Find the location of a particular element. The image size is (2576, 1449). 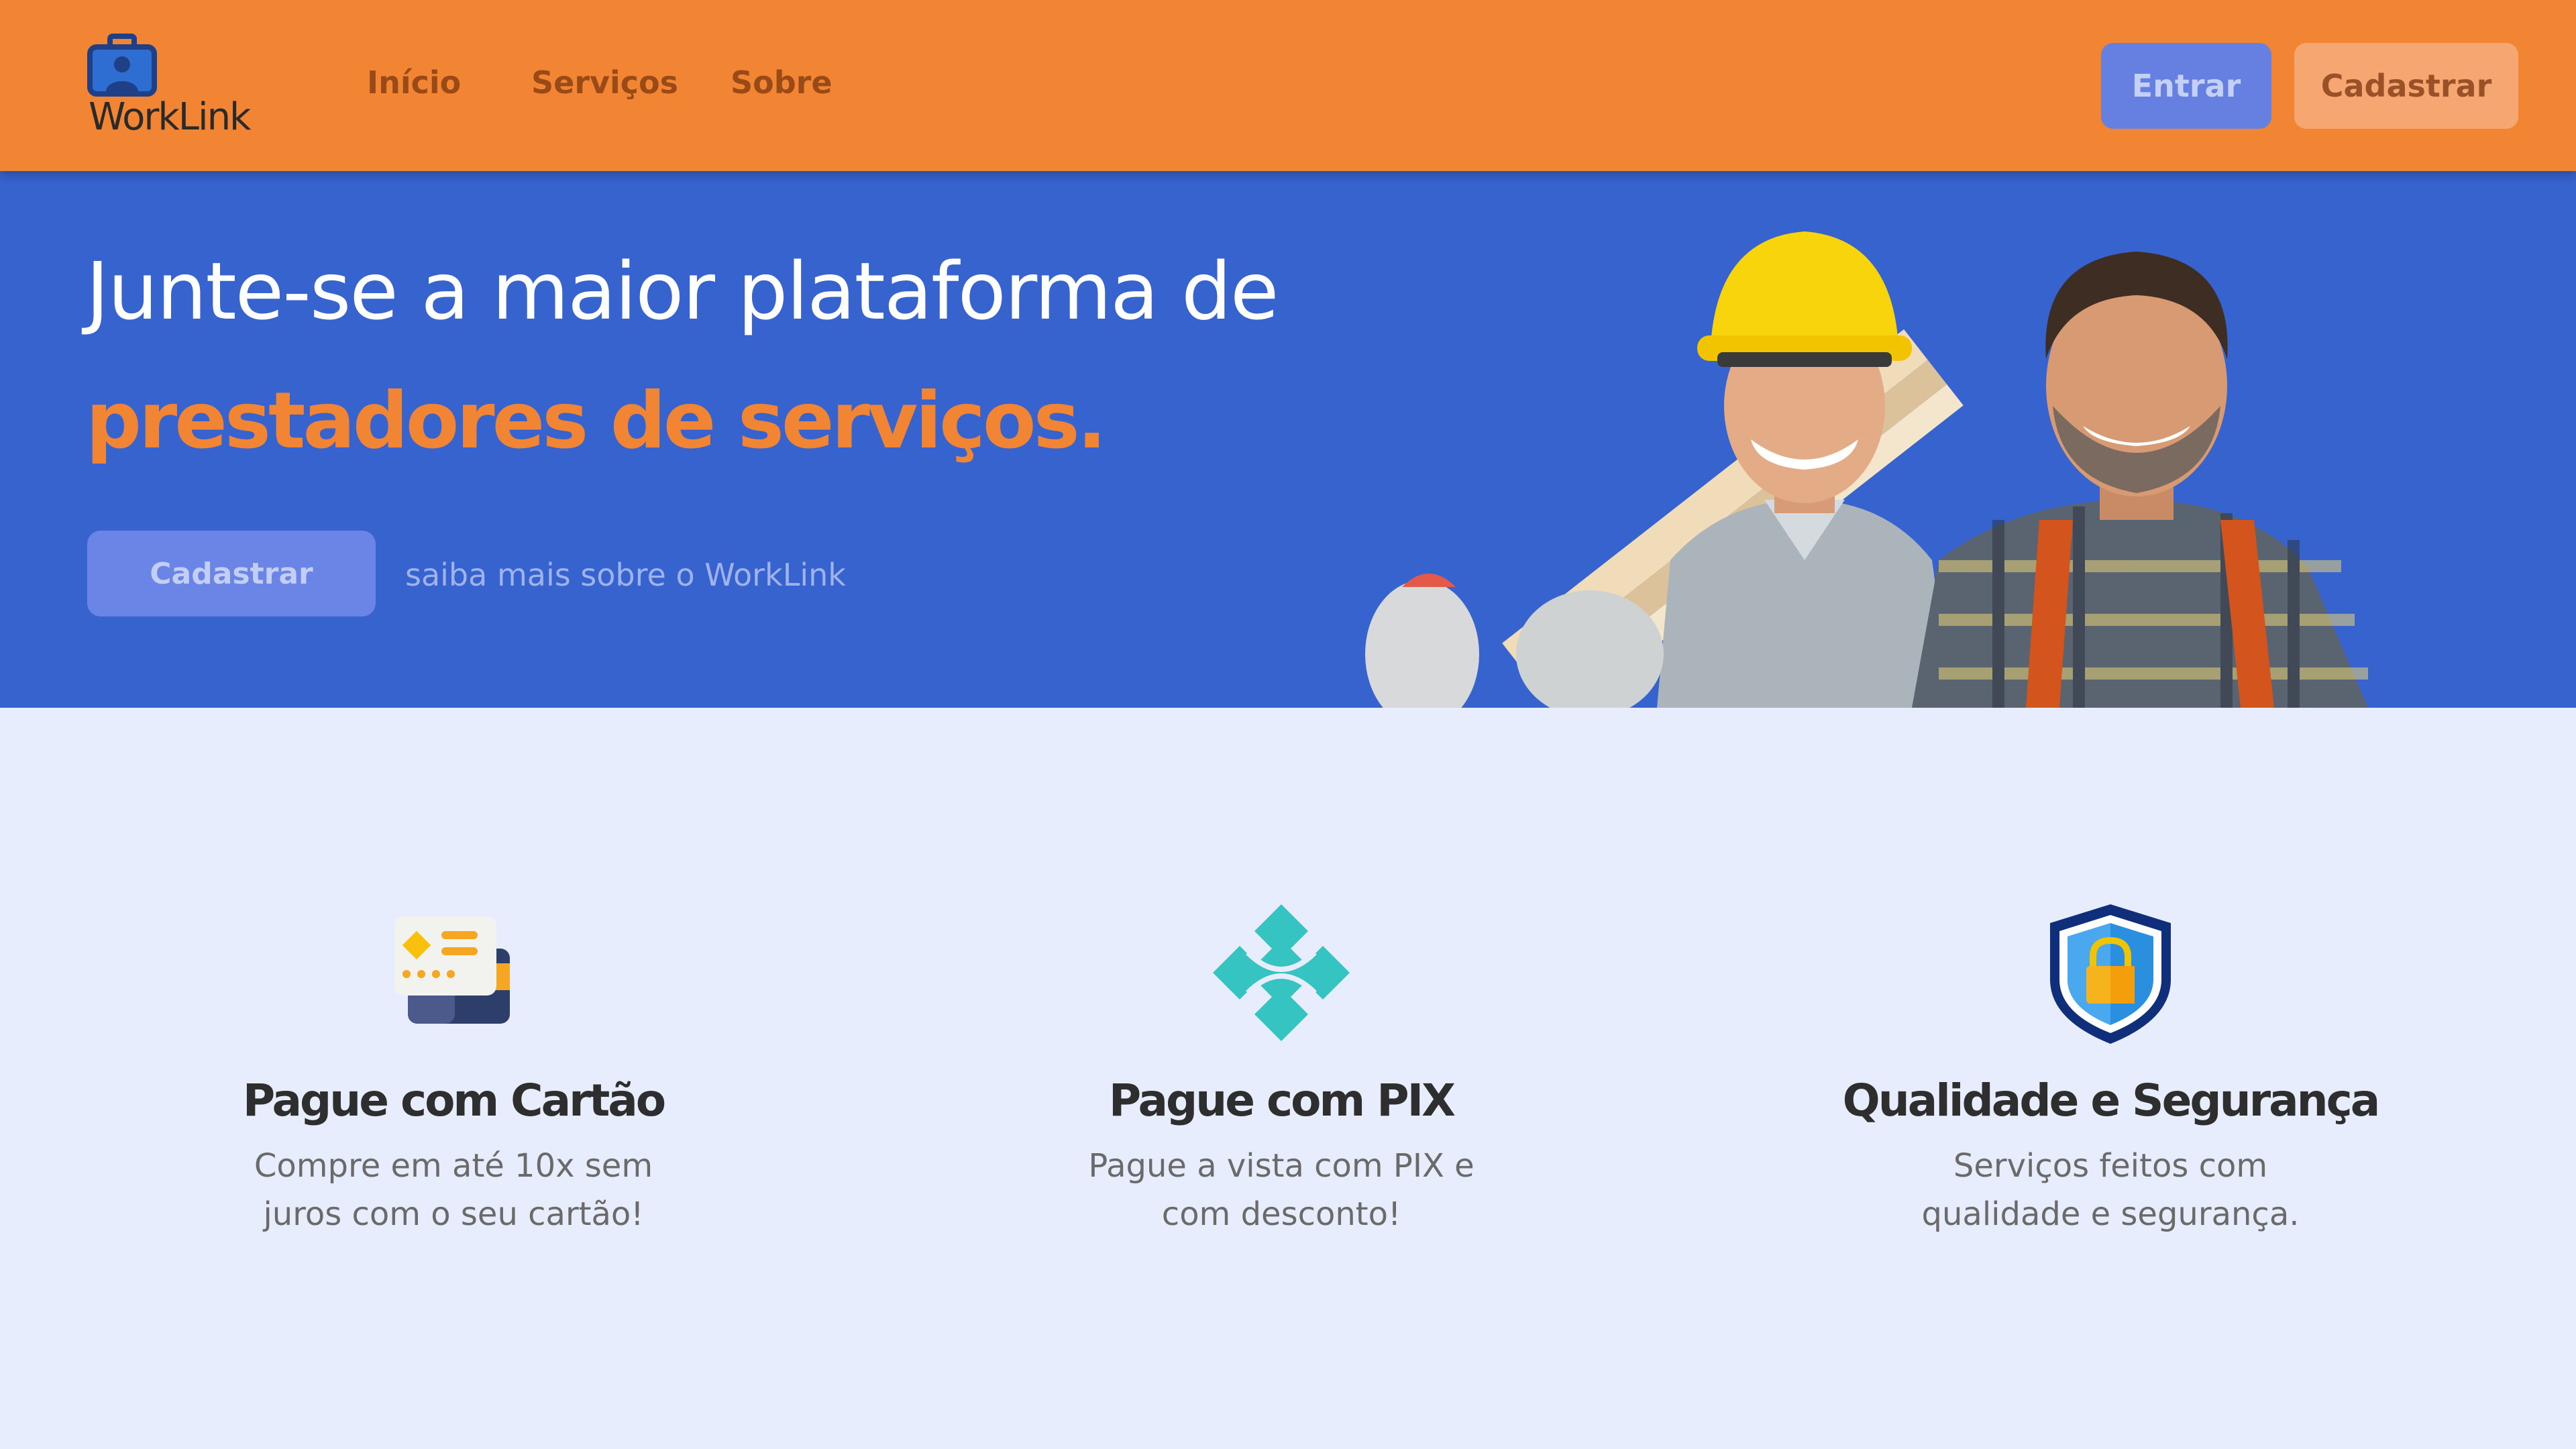

hero-title-line1: Junte-se a maior plataforma de is located at coordinates (682, 291).